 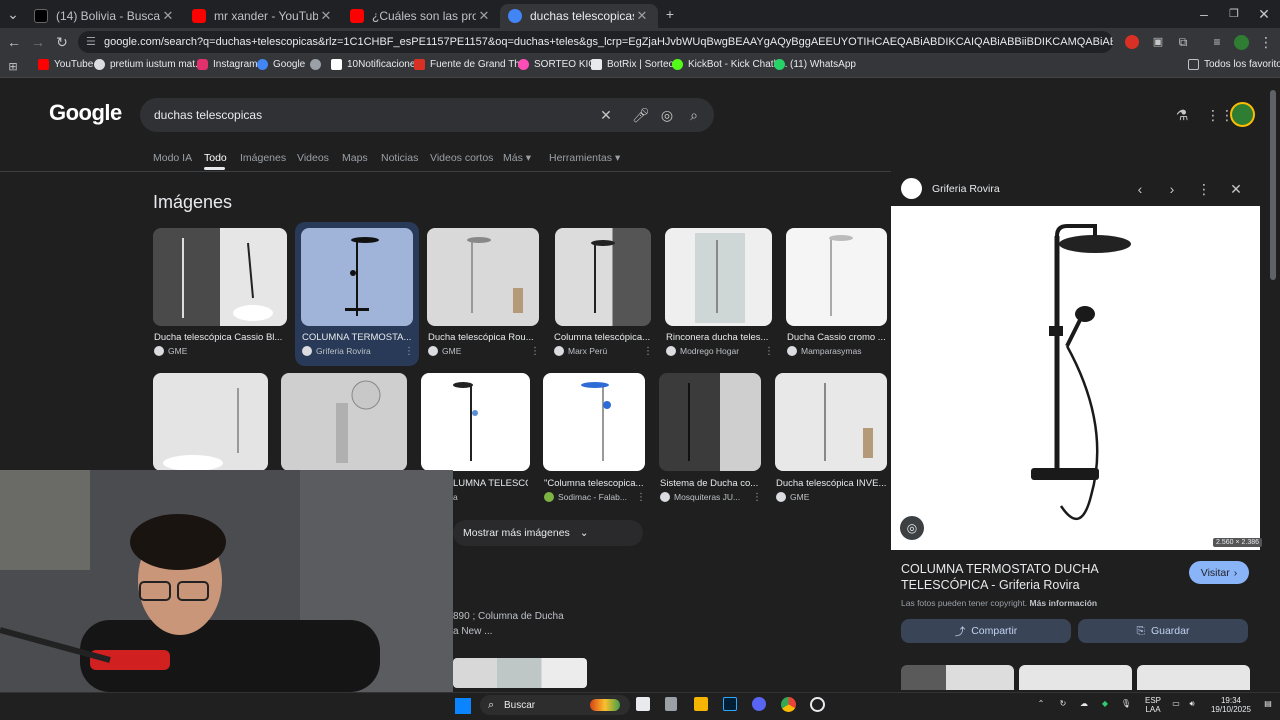 I want to click on tray-app-icon: ◆, so click(x=1105, y=703).